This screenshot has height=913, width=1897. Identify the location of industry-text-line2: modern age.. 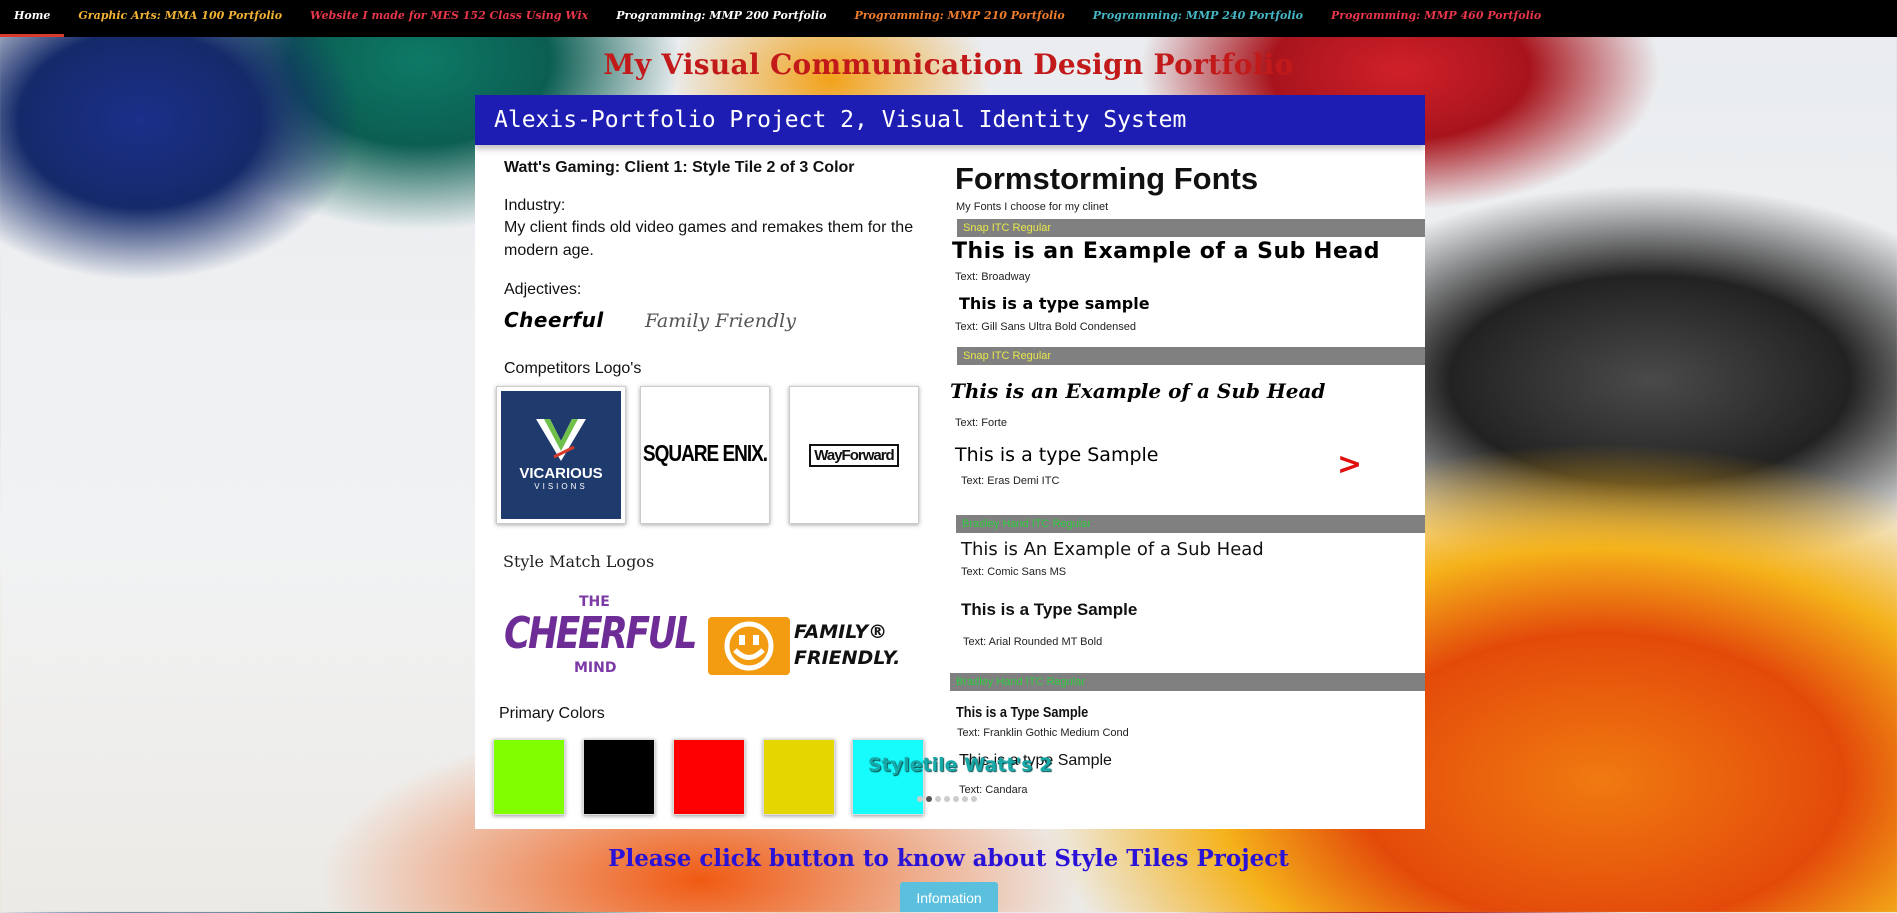
(549, 250).